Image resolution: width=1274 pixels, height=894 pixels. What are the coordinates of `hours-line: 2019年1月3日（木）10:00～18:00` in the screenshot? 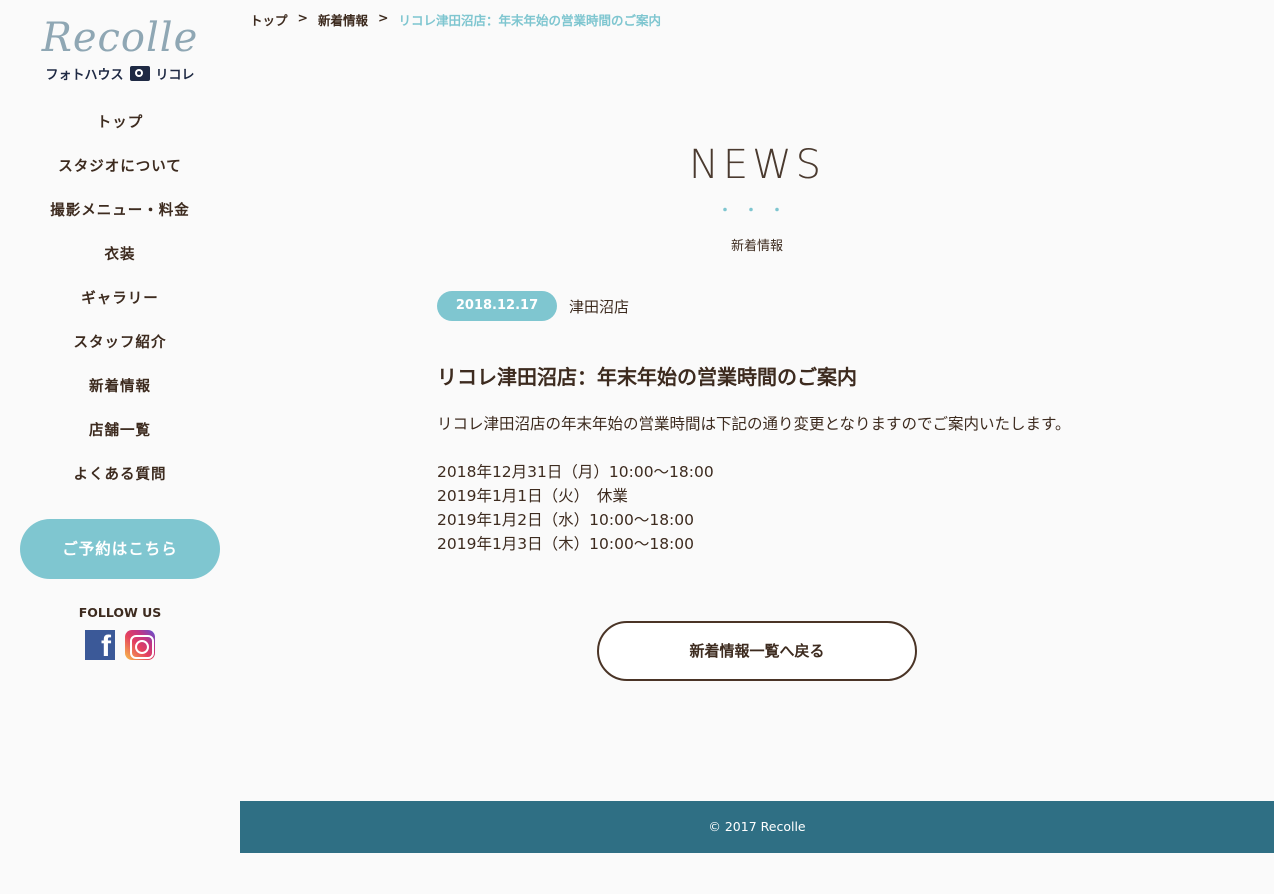 It's located at (566, 544).